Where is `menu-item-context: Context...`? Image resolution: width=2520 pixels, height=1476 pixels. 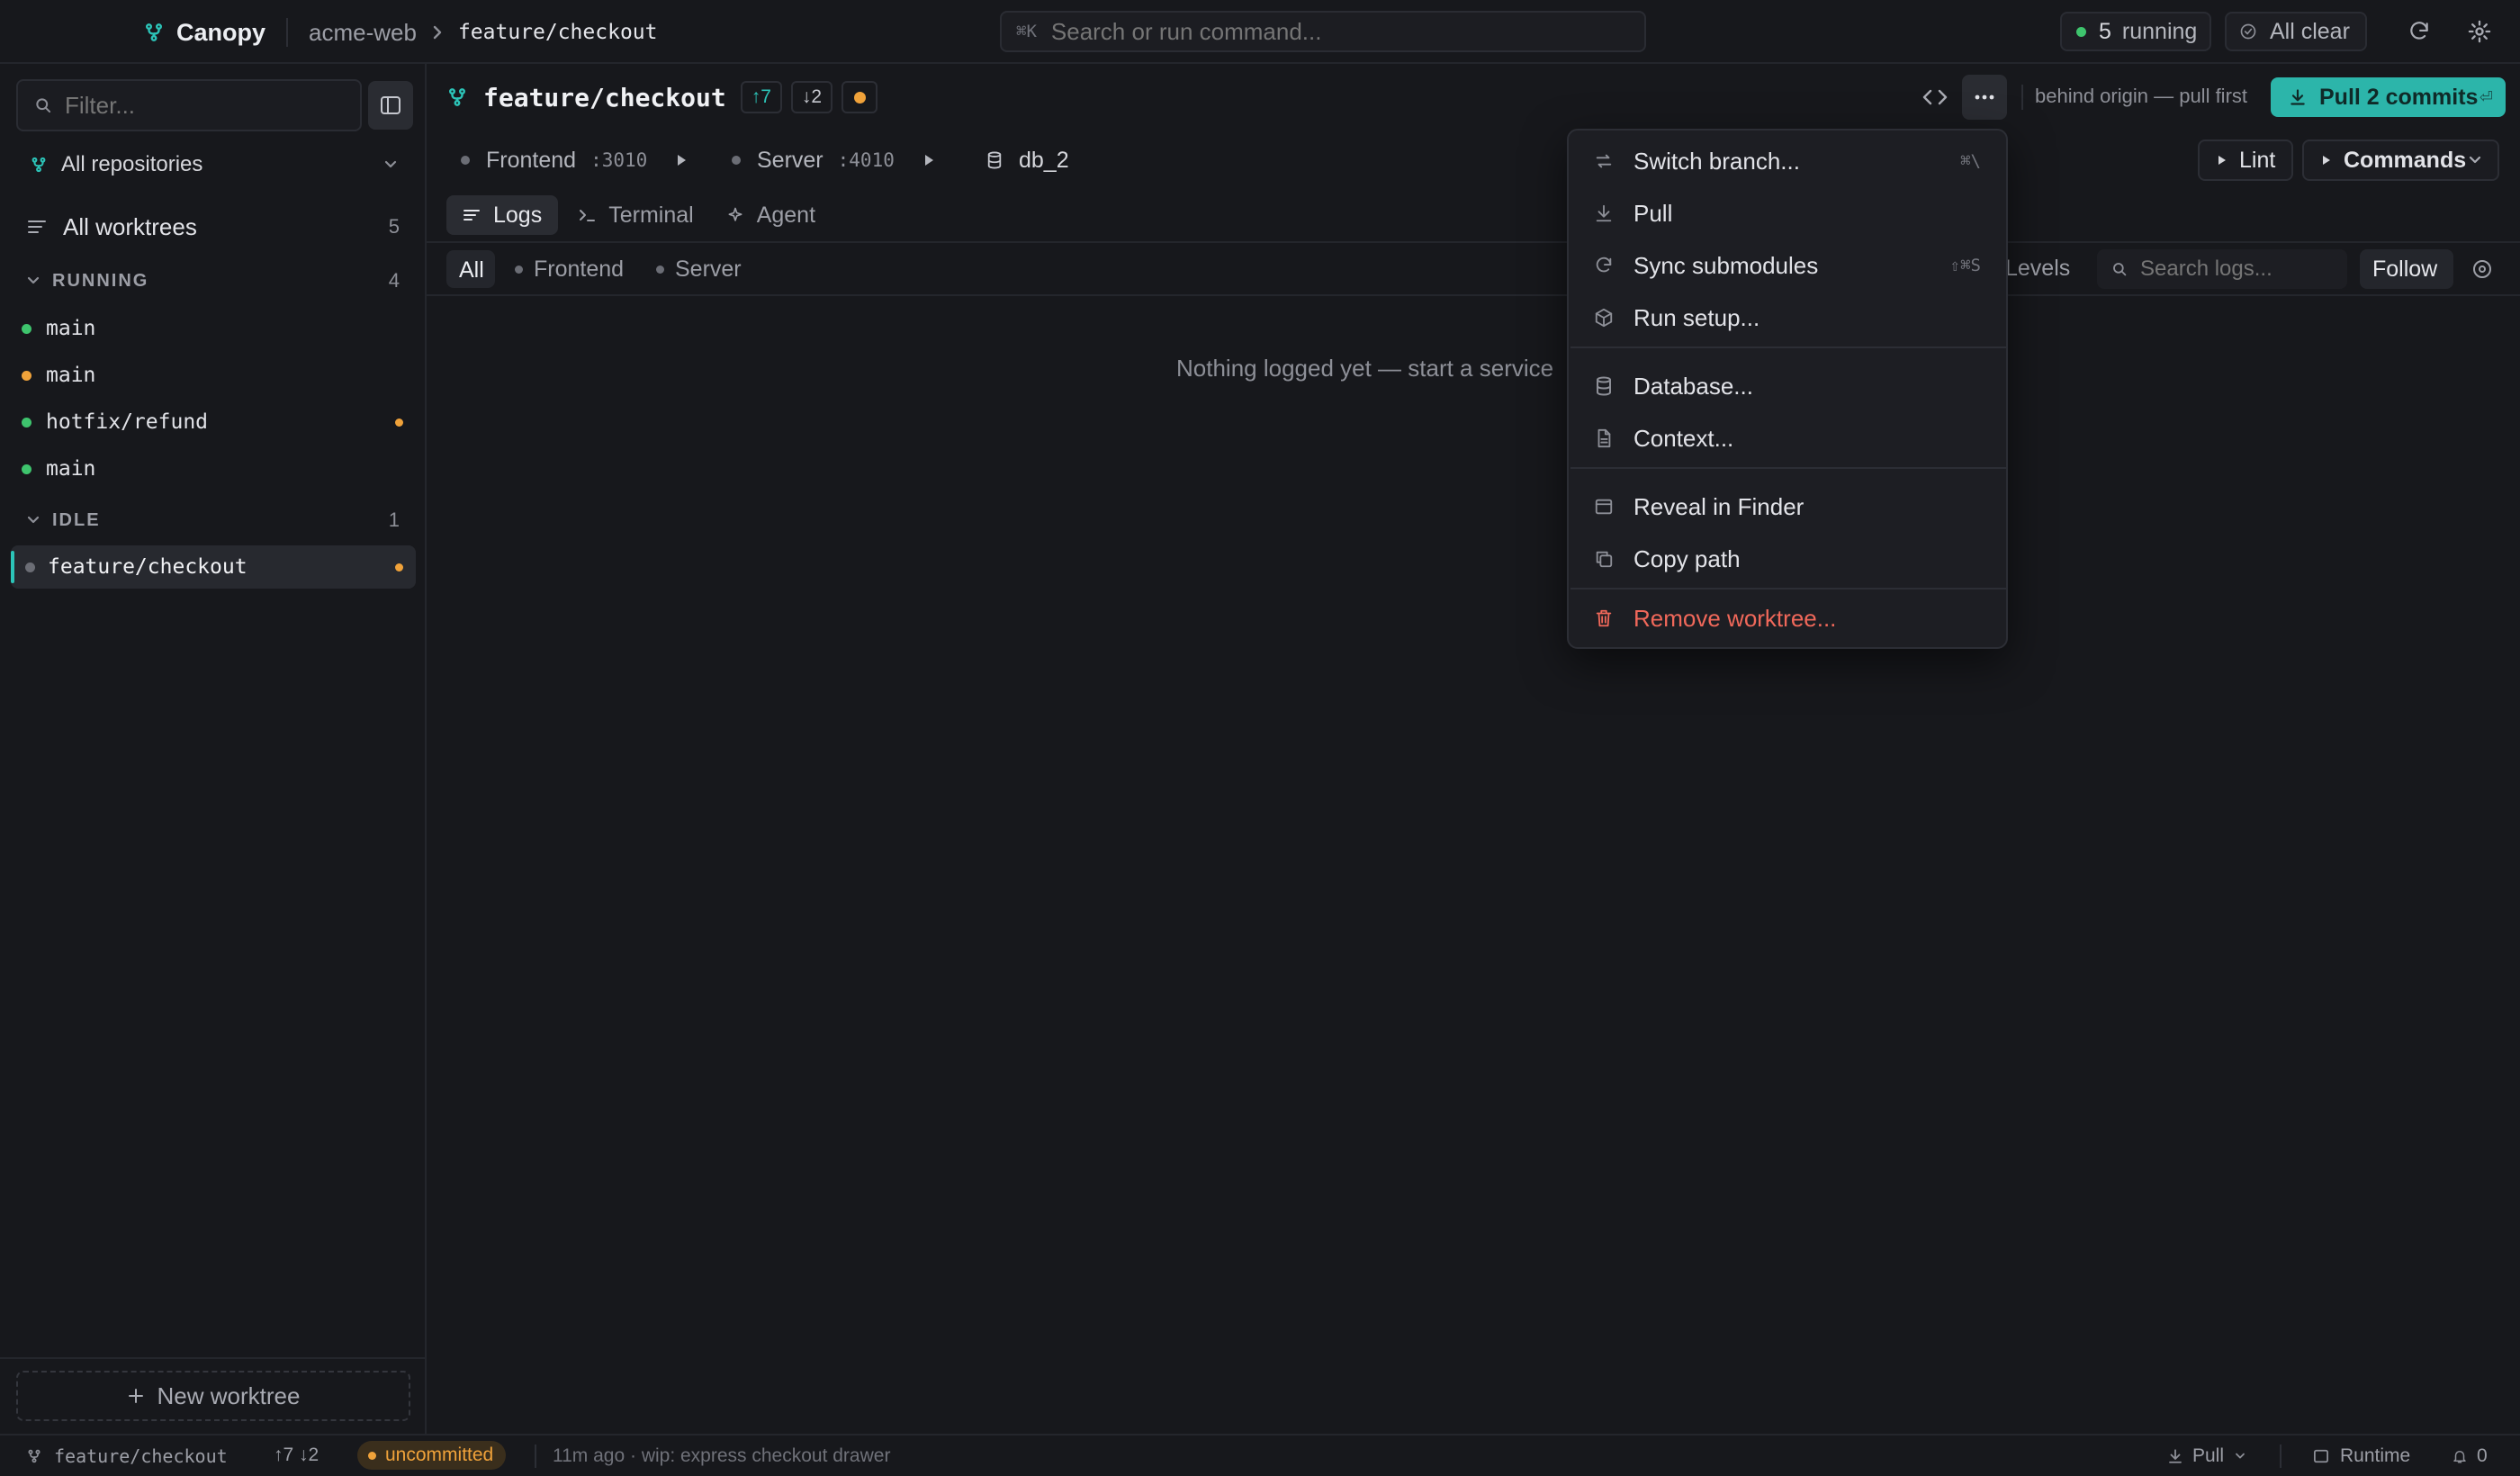 menu-item-context: Context... is located at coordinates (1787, 438).